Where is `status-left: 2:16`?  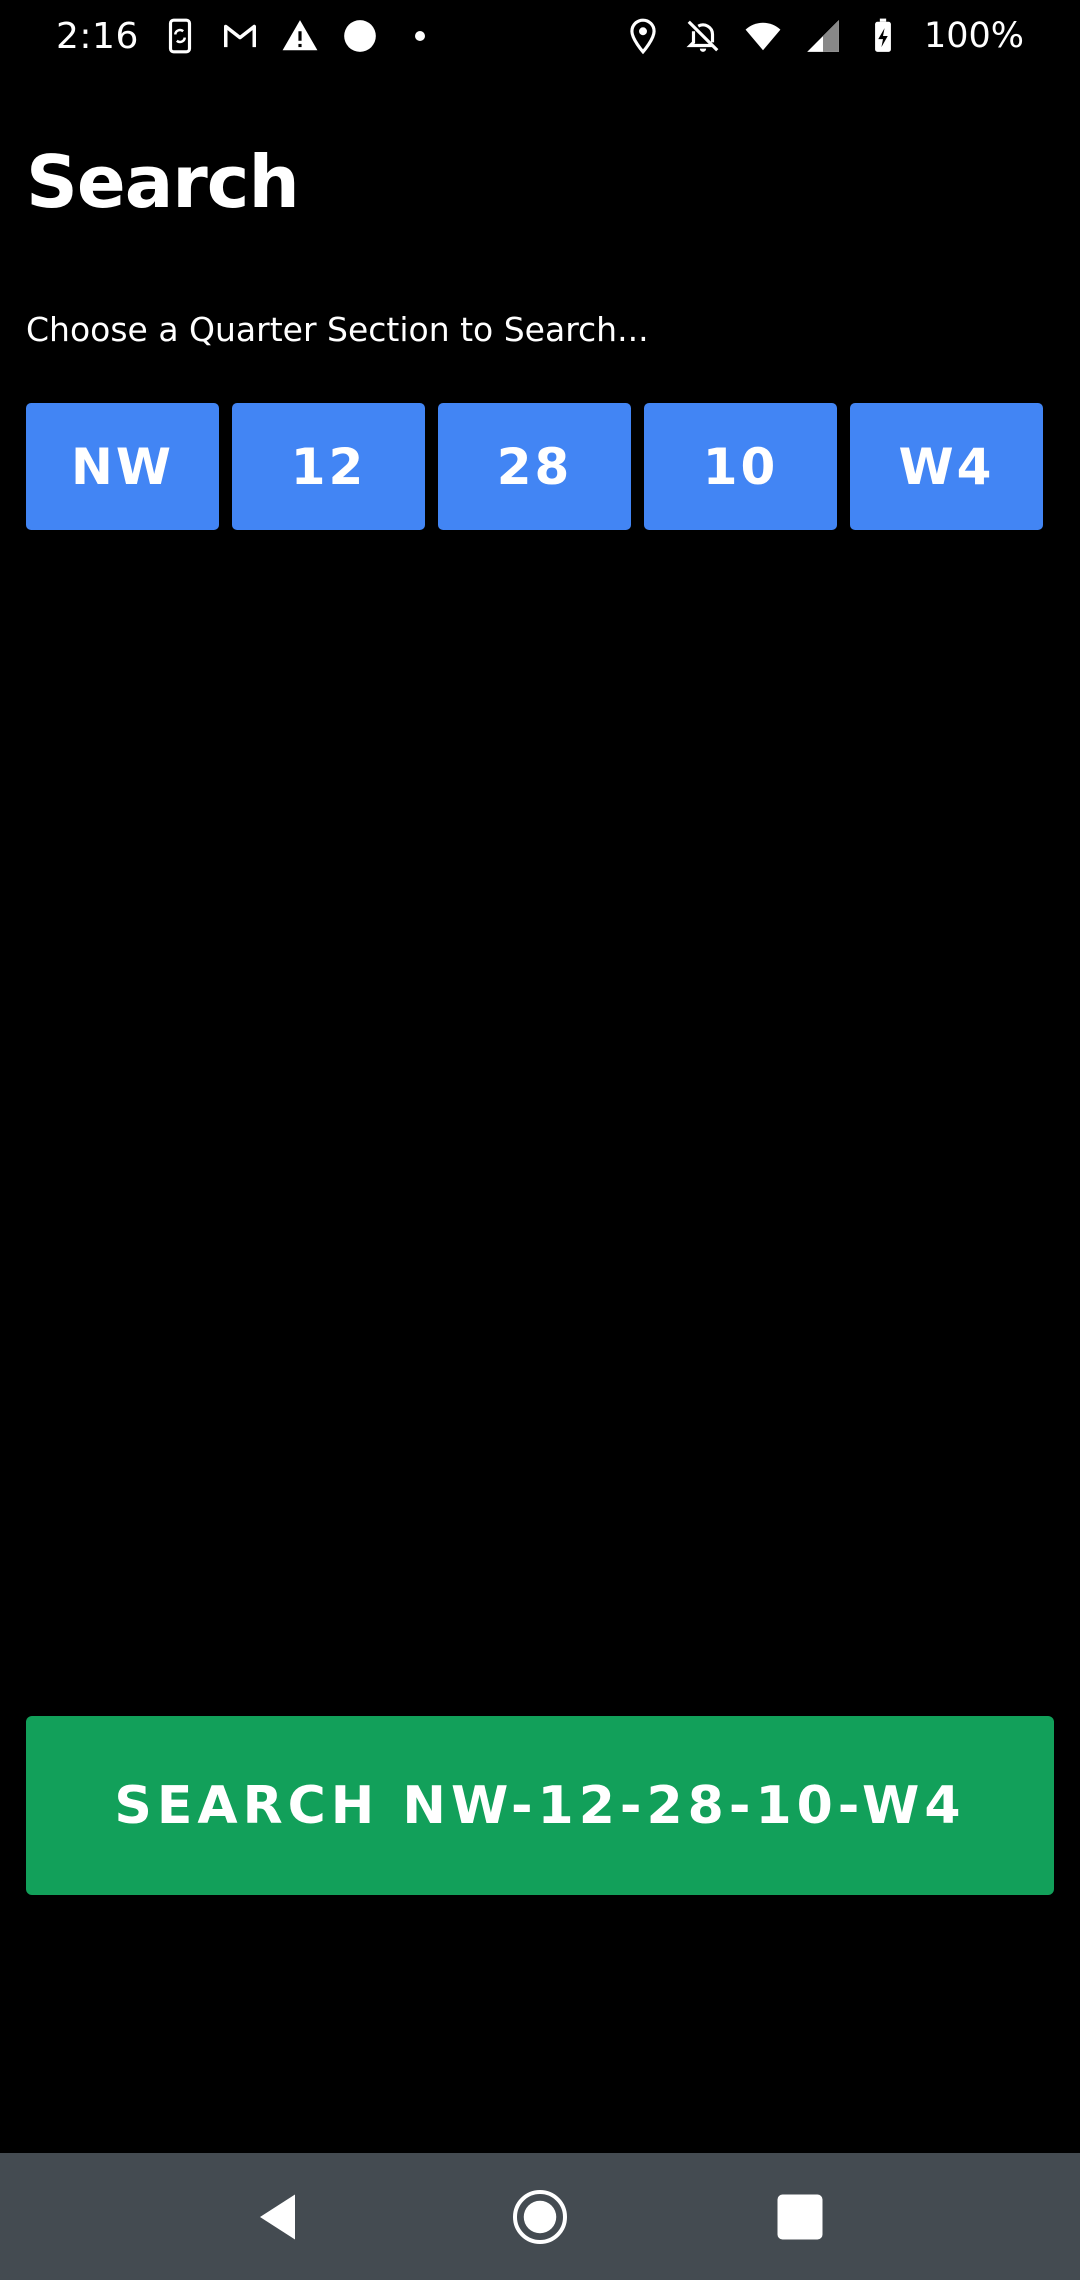 status-left: 2:16 is located at coordinates (247, 36).